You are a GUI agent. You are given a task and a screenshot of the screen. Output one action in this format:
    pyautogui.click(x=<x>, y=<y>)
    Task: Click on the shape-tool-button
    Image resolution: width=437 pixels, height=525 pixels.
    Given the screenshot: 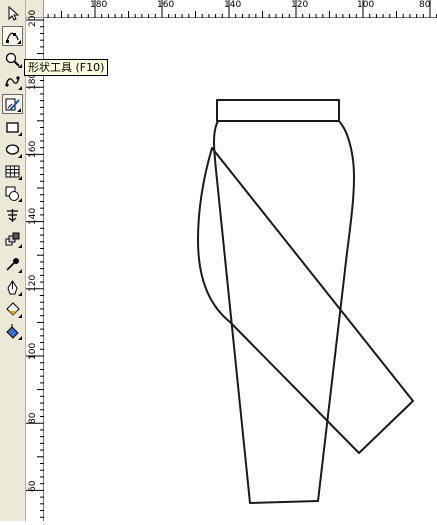 What is the action you would take?
    pyautogui.click(x=12, y=36)
    